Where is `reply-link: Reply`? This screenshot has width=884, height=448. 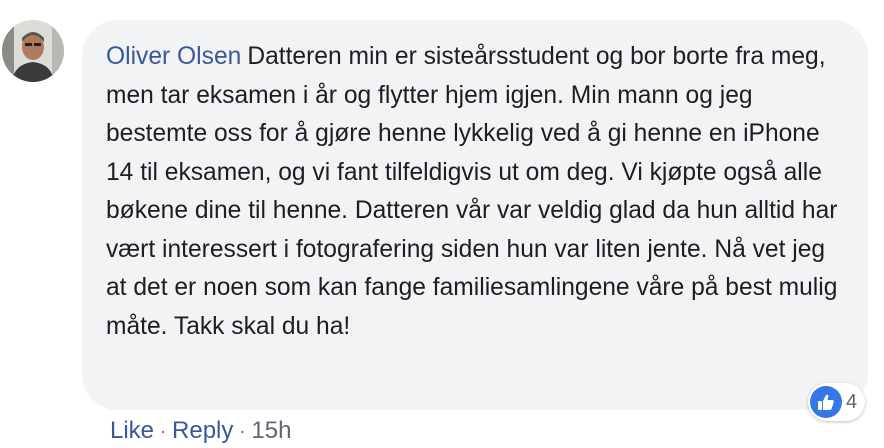
reply-link: Reply is located at coordinates (202, 431).